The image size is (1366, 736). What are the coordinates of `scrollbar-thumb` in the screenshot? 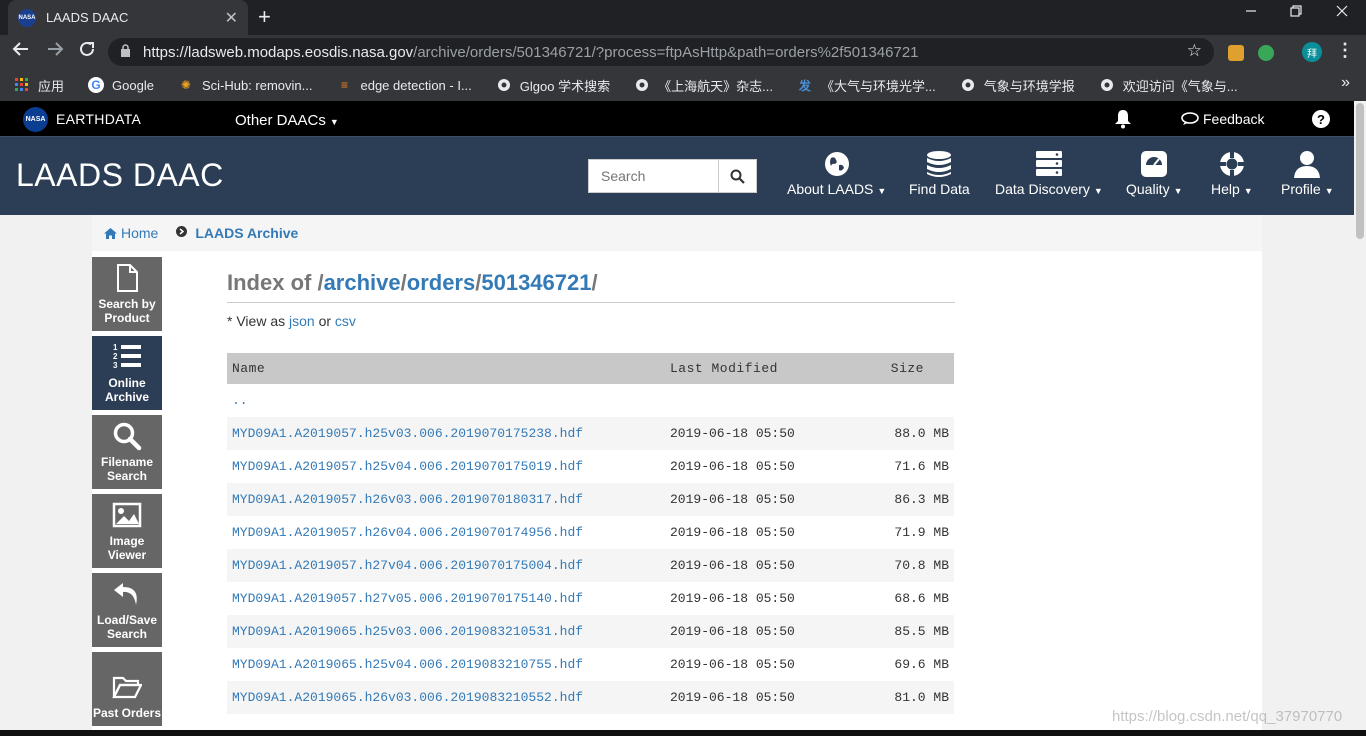 It's located at (1360, 171).